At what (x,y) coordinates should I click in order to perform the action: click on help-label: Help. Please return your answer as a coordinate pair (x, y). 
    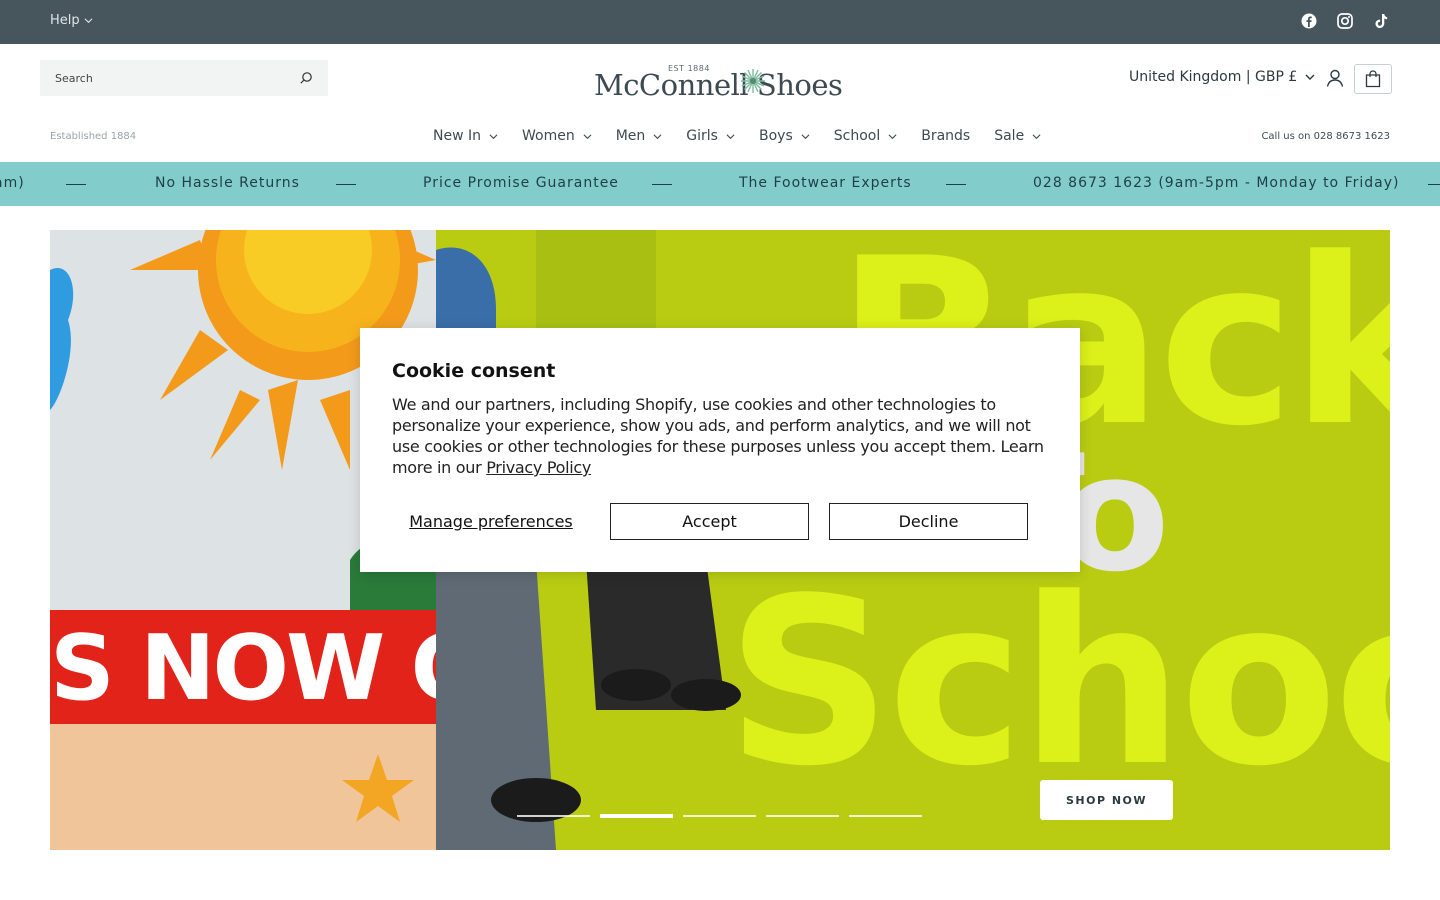
    Looking at the image, I should click on (65, 20).